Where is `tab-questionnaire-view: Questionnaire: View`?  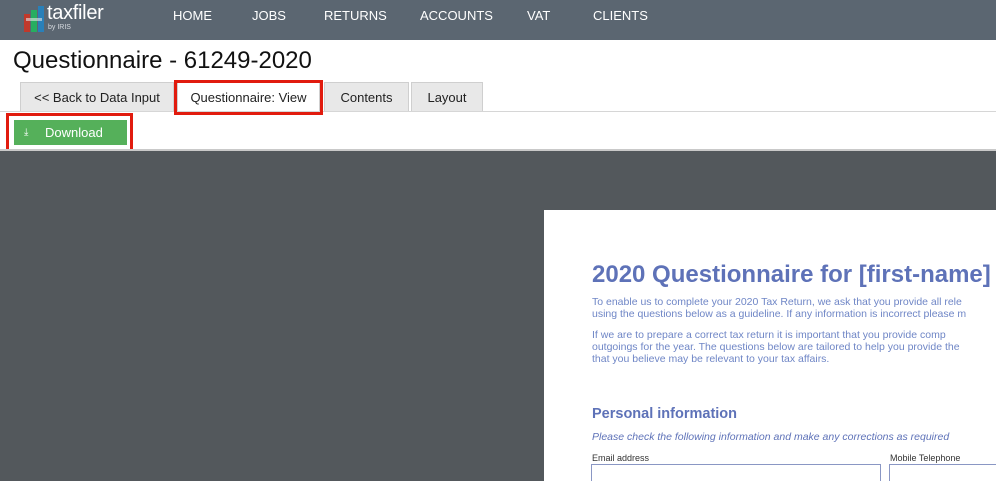
tab-questionnaire-view: Questionnaire: View is located at coordinates (248, 97).